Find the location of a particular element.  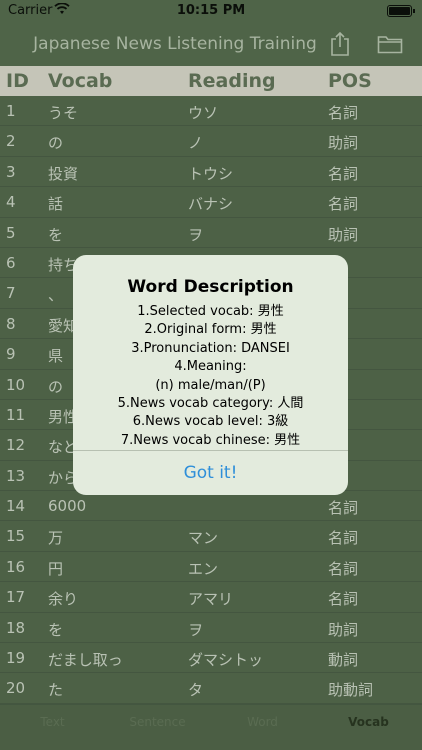

alert-line: 2.Original form: 男性 is located at coordinates (210, 330).